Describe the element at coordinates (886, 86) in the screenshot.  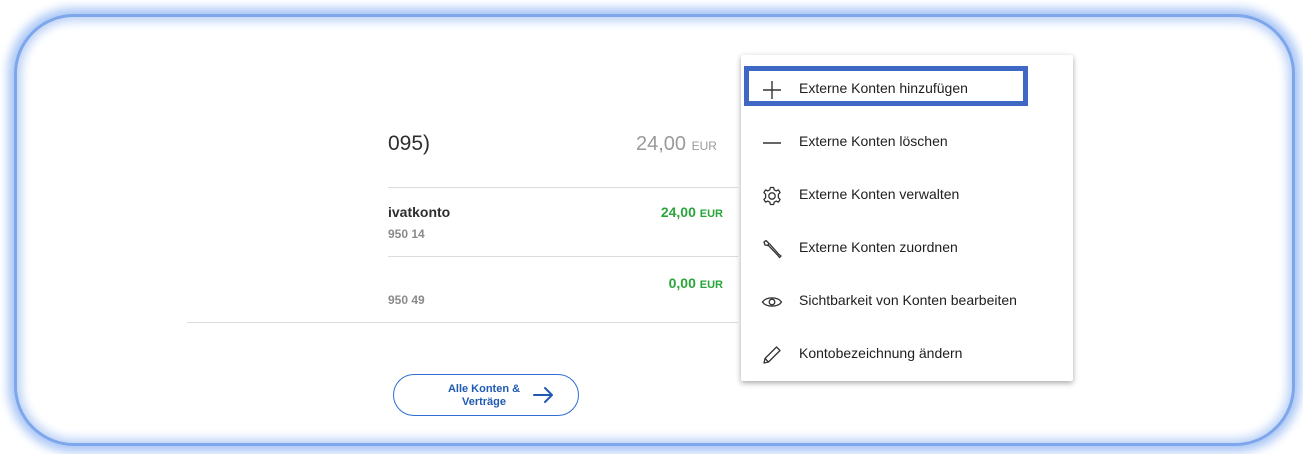
I see `highlight-box` at that location.